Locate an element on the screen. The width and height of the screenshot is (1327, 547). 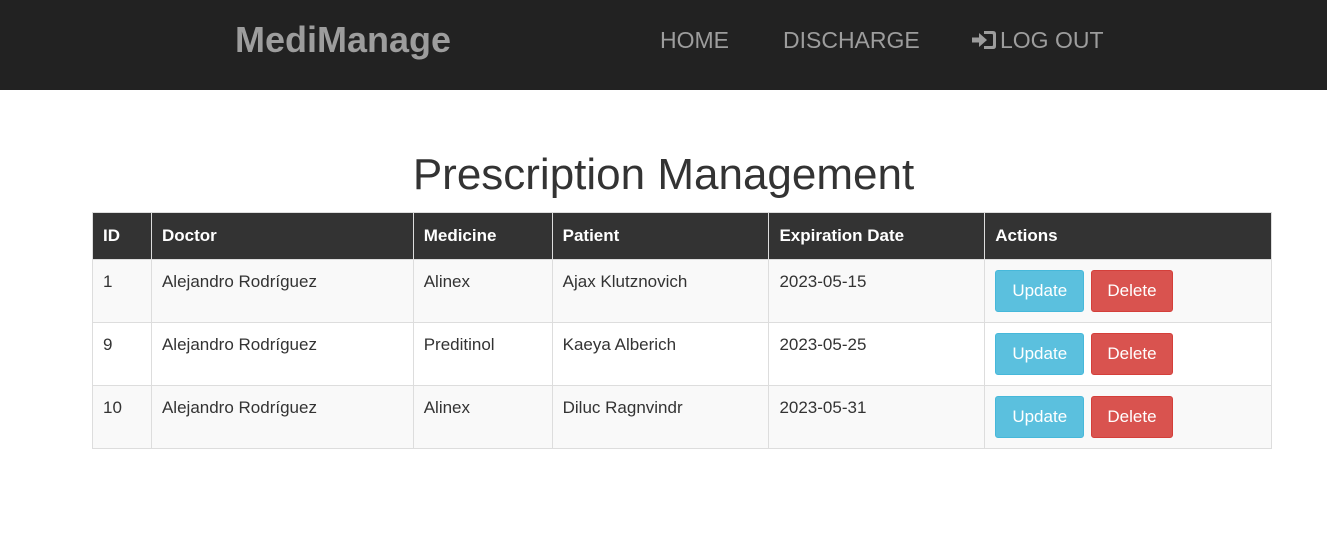
cell-expiration-date: 2023-05-25 is located at coordinates (877, 354).